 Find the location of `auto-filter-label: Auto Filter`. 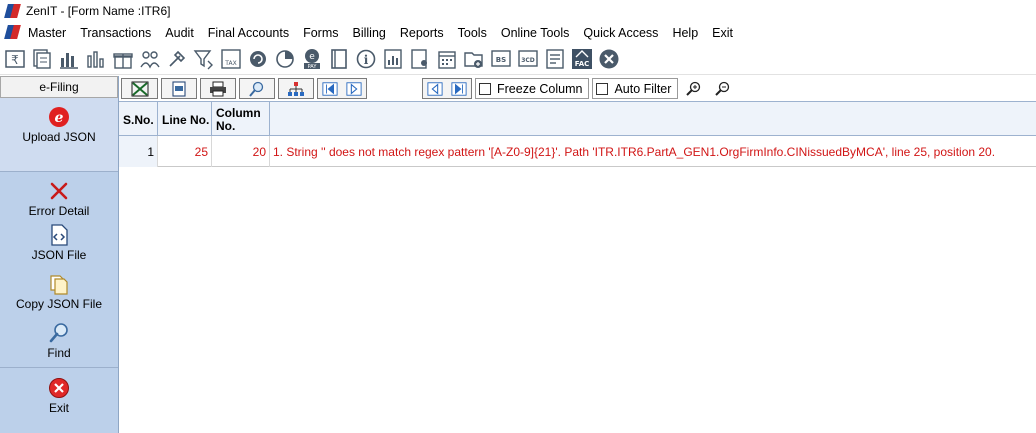

auto-filter-label: Auto Filter is located at coordinates (643, 88).